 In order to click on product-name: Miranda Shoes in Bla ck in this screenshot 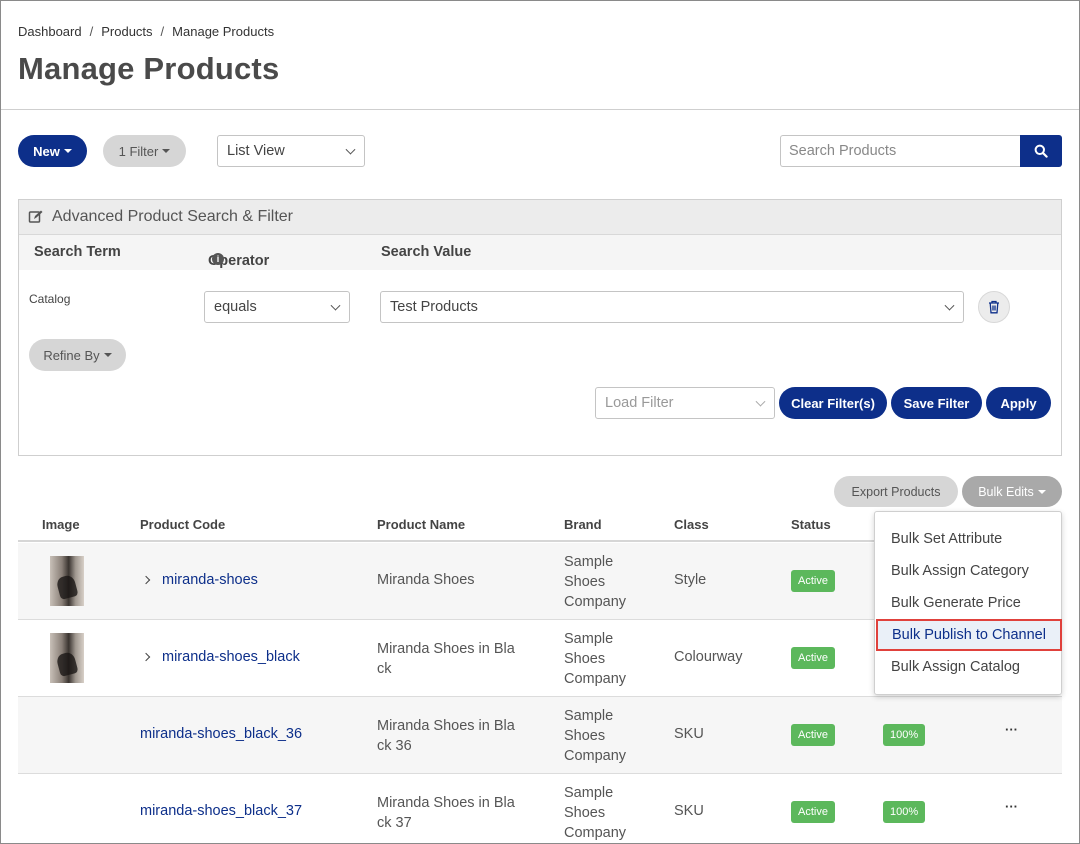, I will do `click(446, 659)`.